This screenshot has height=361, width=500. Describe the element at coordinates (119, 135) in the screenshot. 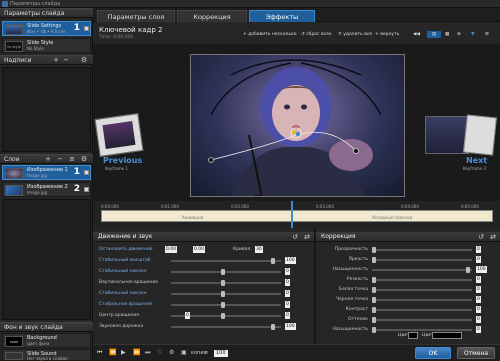

I see `previous-keyframe-thumbnail` at that location.